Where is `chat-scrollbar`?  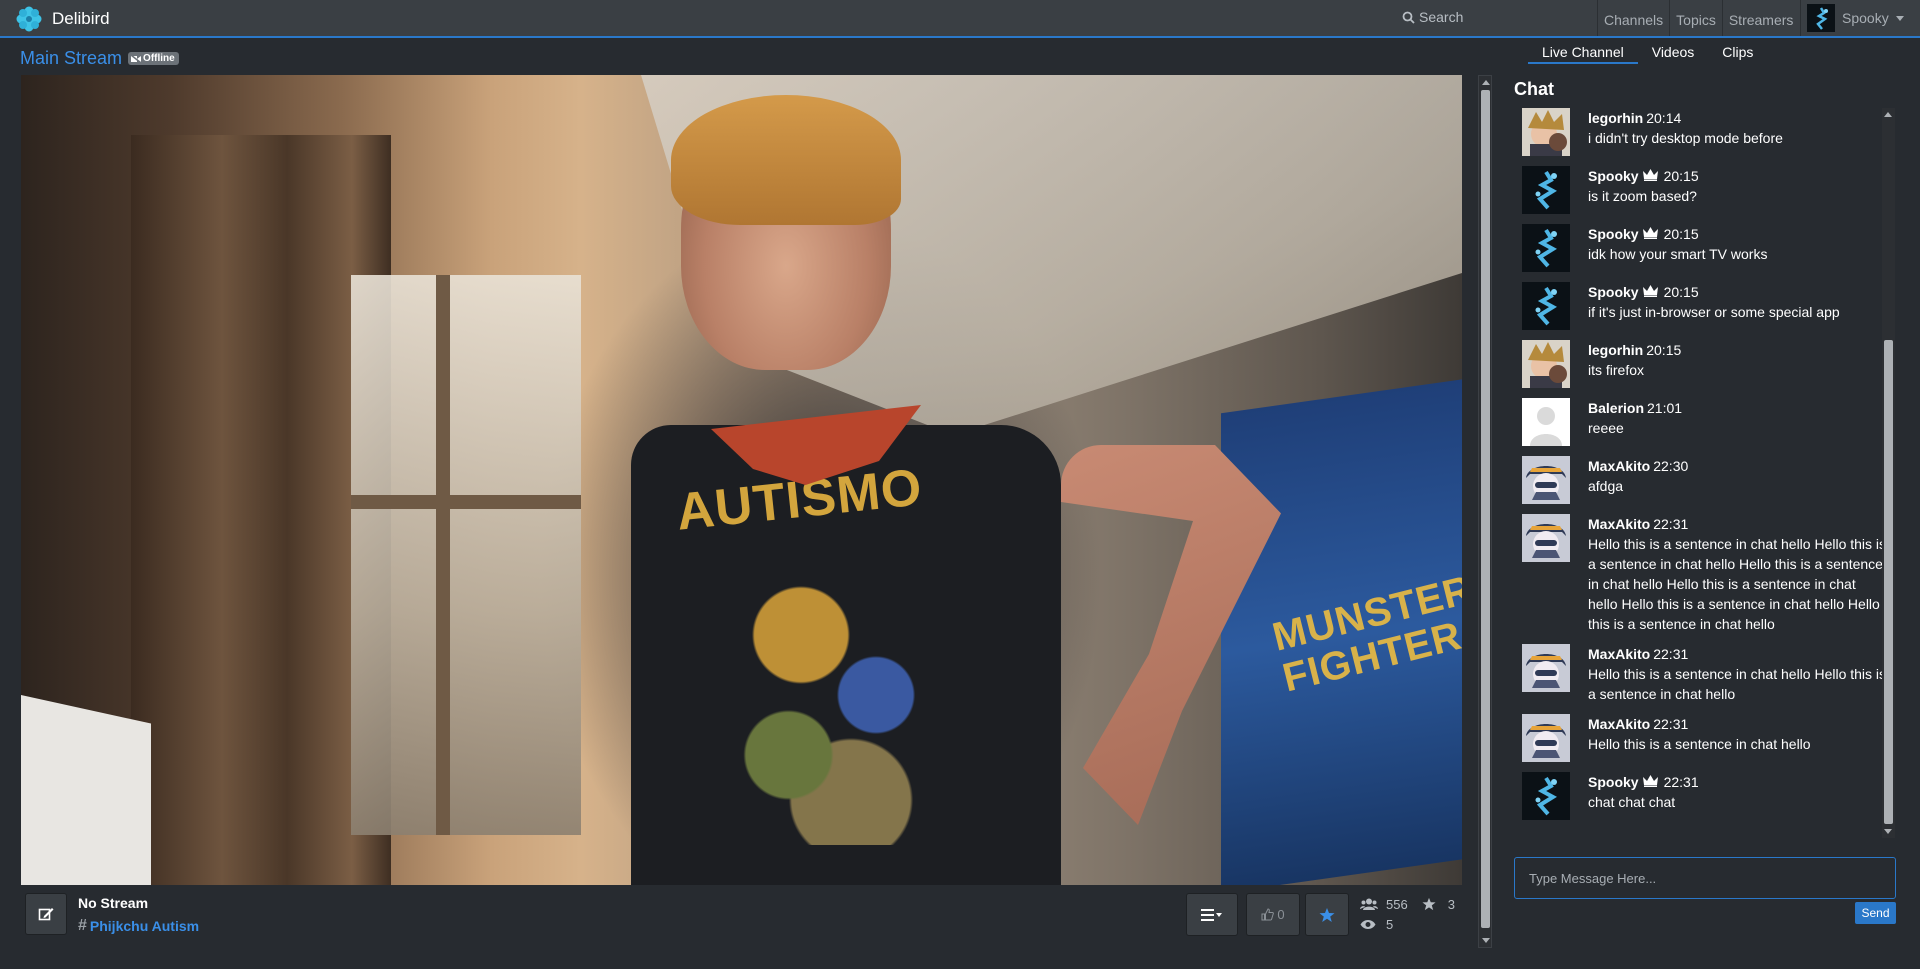 chat-scrollbar is located at coordinates (1888, 473).